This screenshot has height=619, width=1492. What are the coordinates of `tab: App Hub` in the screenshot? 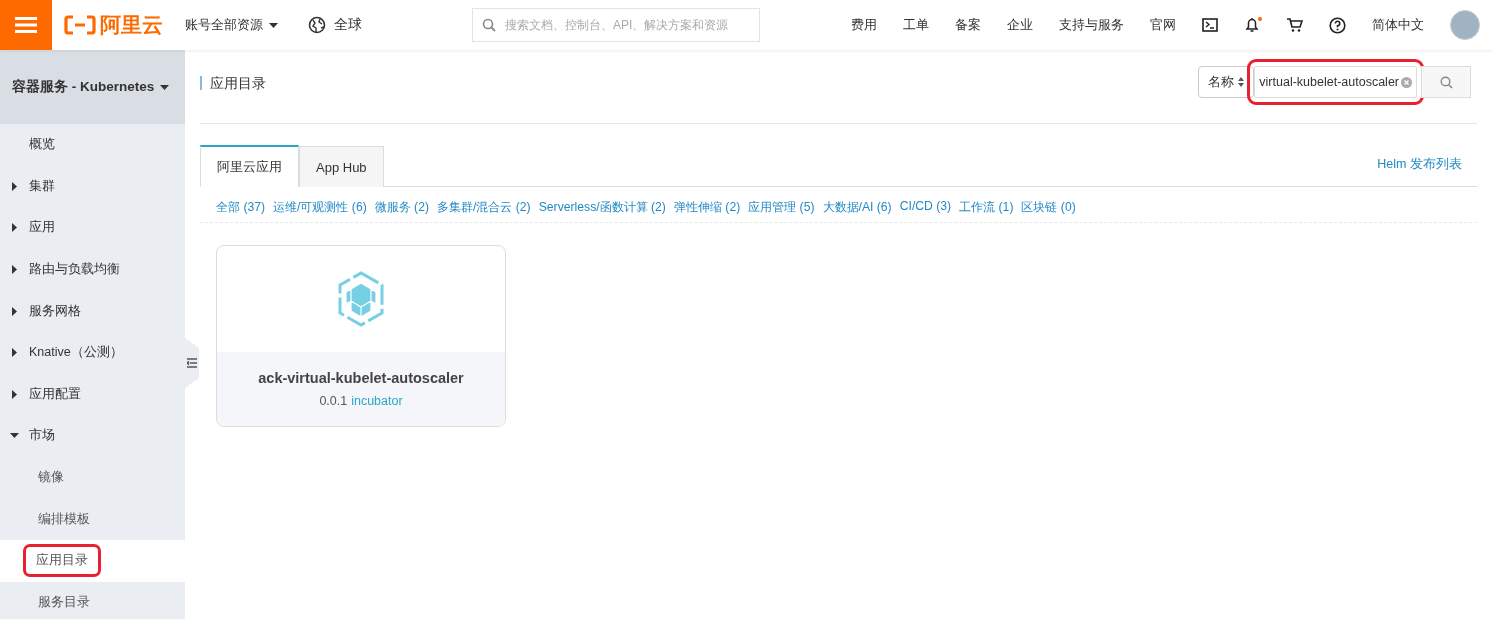 It's located at (341, 166).